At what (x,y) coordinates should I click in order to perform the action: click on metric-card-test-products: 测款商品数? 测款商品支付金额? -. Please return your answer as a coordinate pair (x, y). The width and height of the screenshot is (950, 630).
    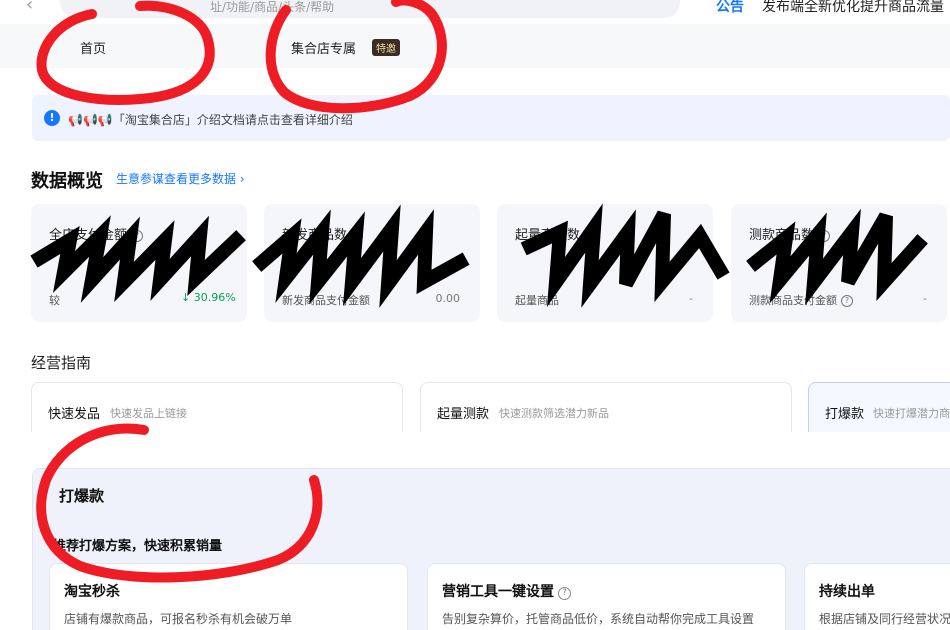
    Looking at the image, I should click on (839, 263).